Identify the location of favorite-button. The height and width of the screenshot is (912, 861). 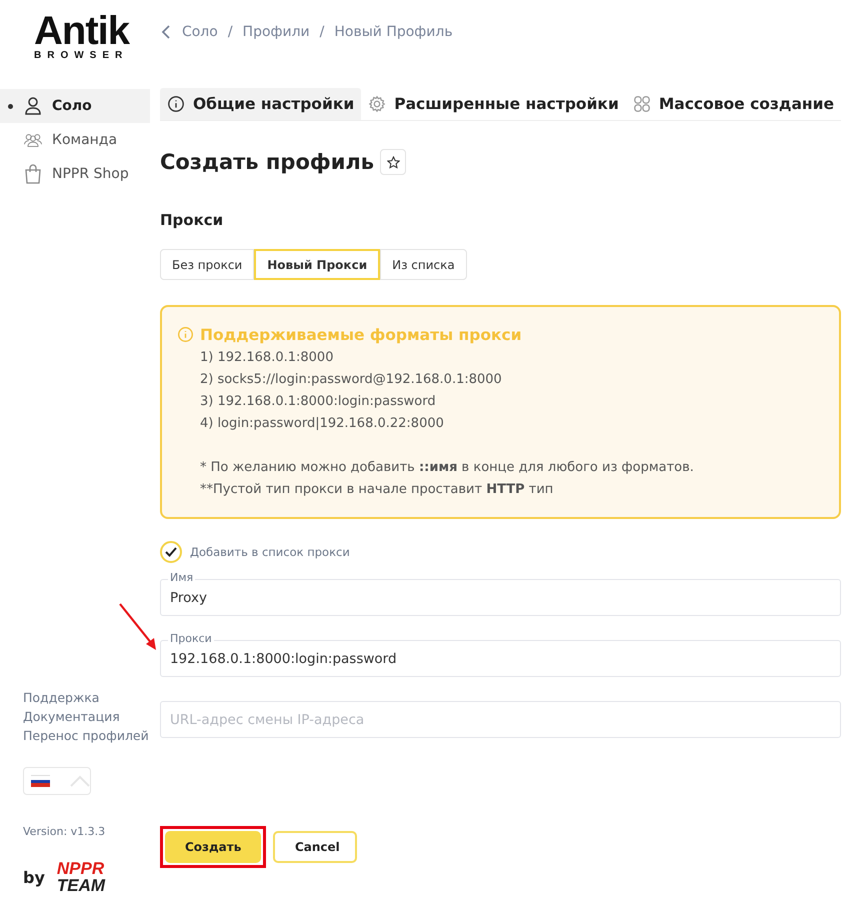
(393, 162).